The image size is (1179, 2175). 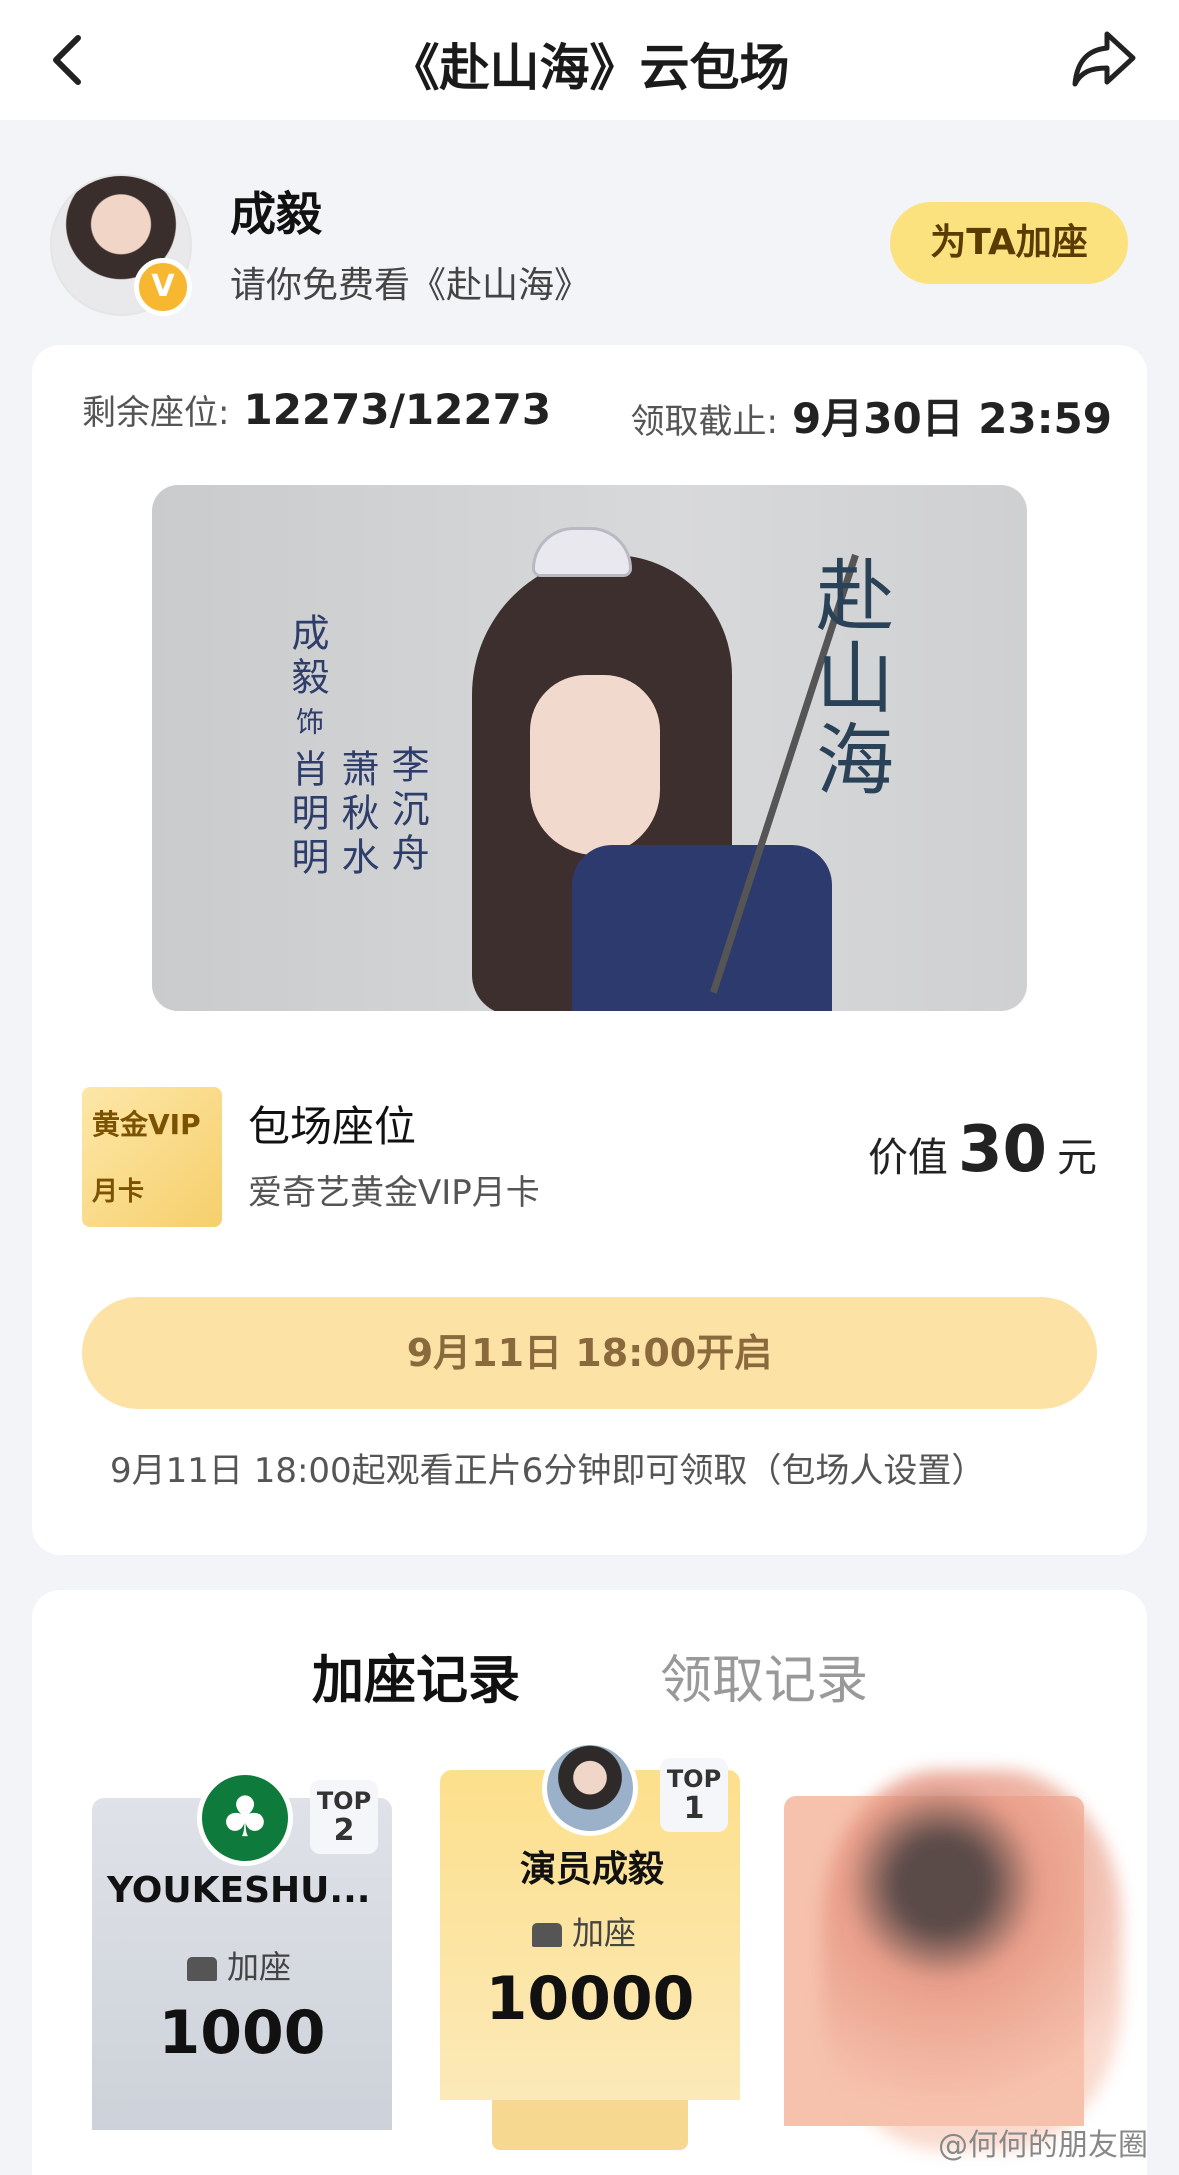 I want to click on top-rank-tag: TOP 1, so click(x=694, y=1795).